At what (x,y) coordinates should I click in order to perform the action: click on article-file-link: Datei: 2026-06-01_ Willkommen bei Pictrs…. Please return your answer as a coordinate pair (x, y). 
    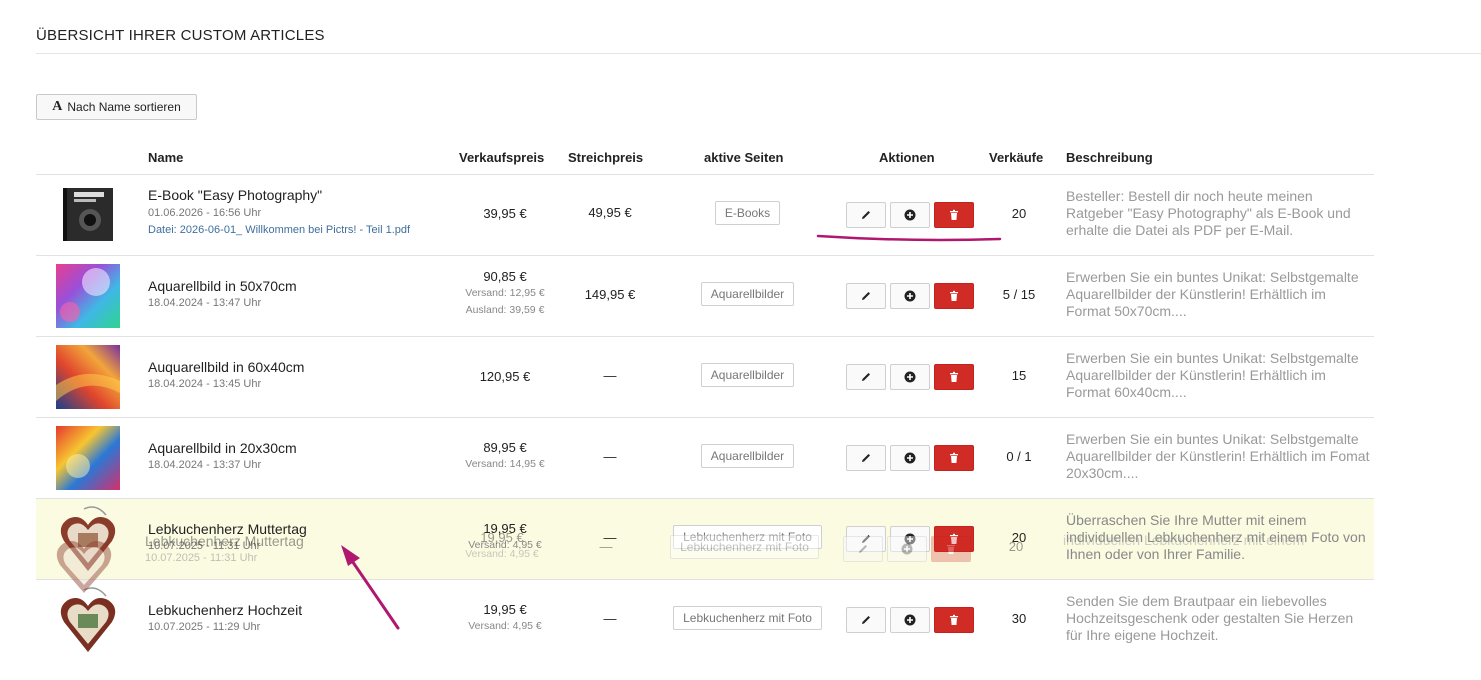
    Looking at the image, I should click on (279, 230).